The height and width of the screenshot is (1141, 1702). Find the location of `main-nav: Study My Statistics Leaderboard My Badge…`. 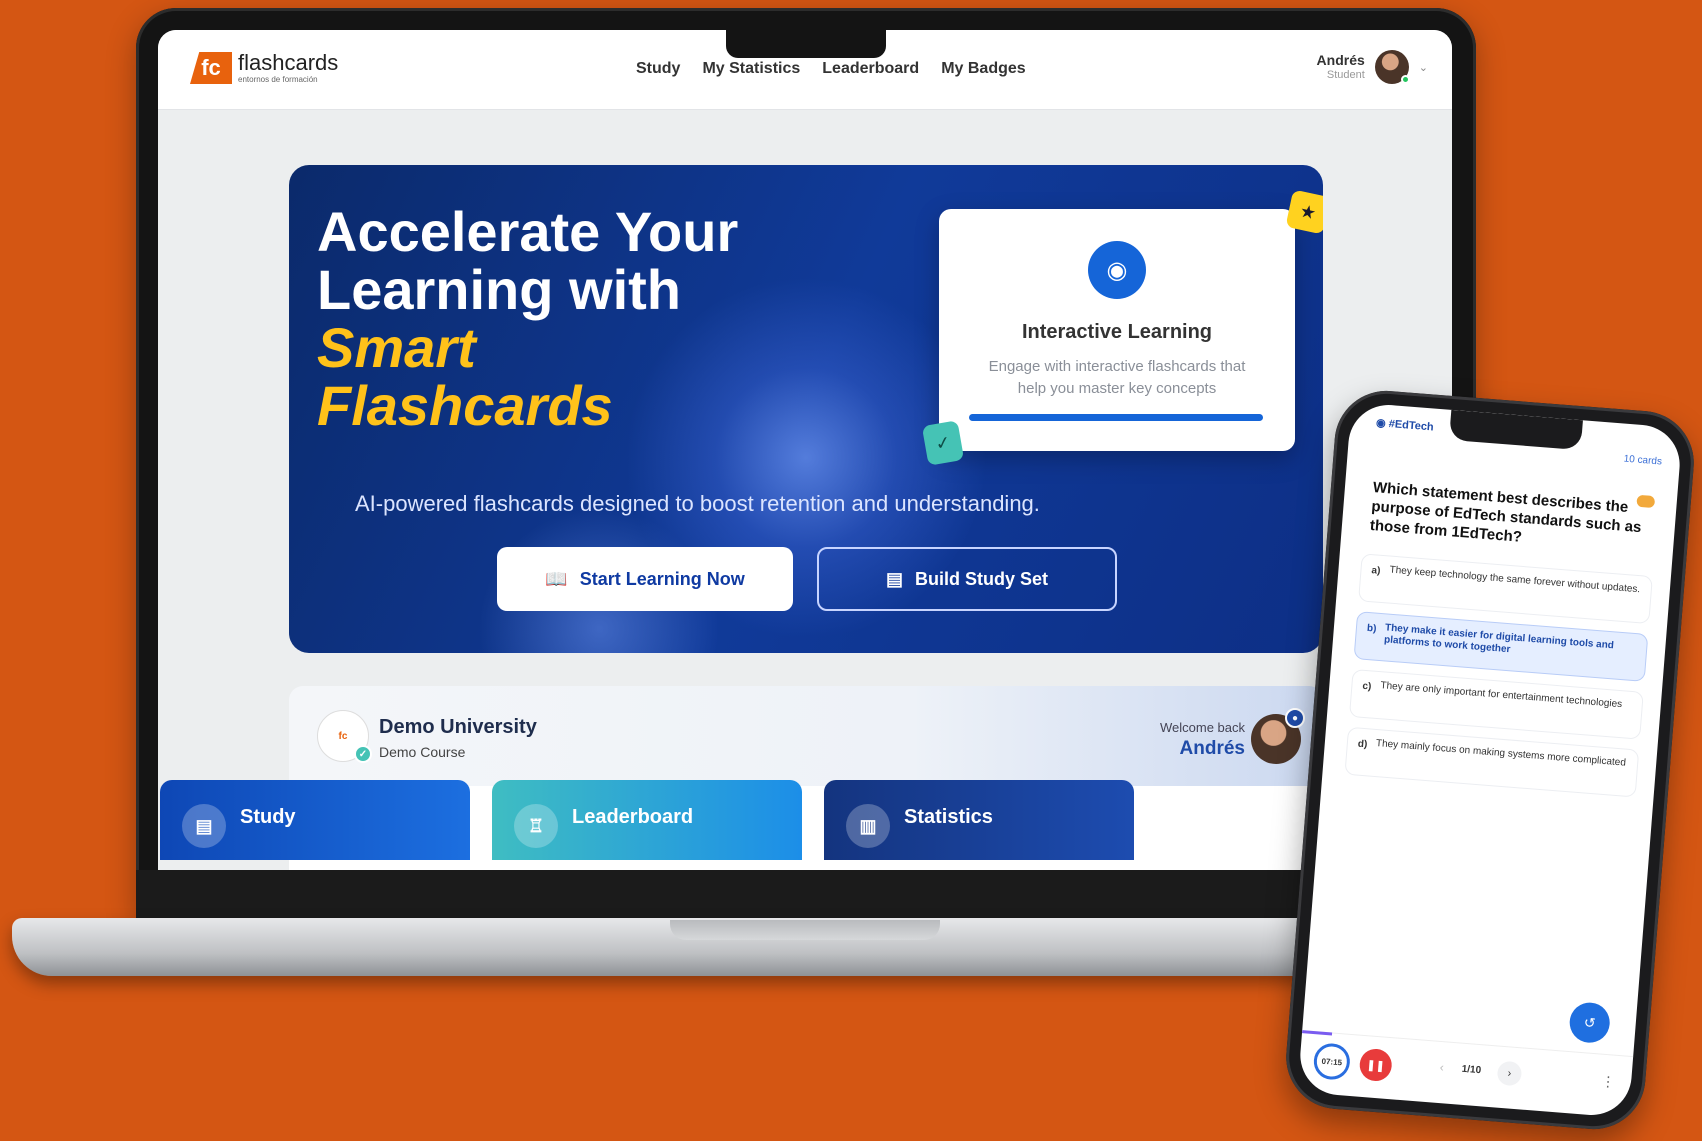

main-nav: Study My Statistics Leaderboard My Badge… is located at coordinates (831, 69).